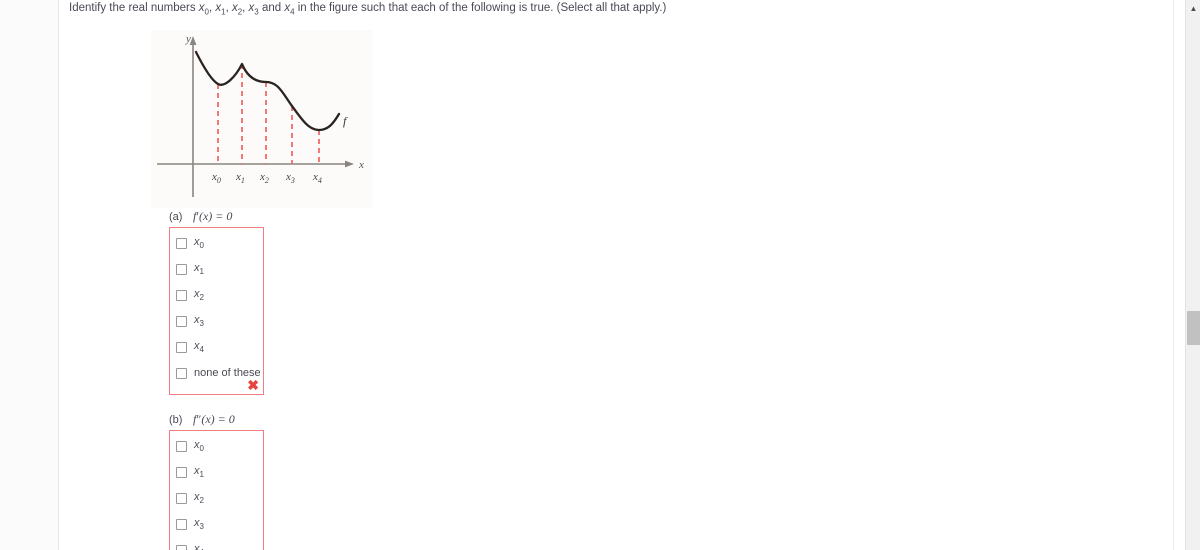 The image size is (1200, 550). I want to click on prompt-var-0: x0, so click(203, 9).